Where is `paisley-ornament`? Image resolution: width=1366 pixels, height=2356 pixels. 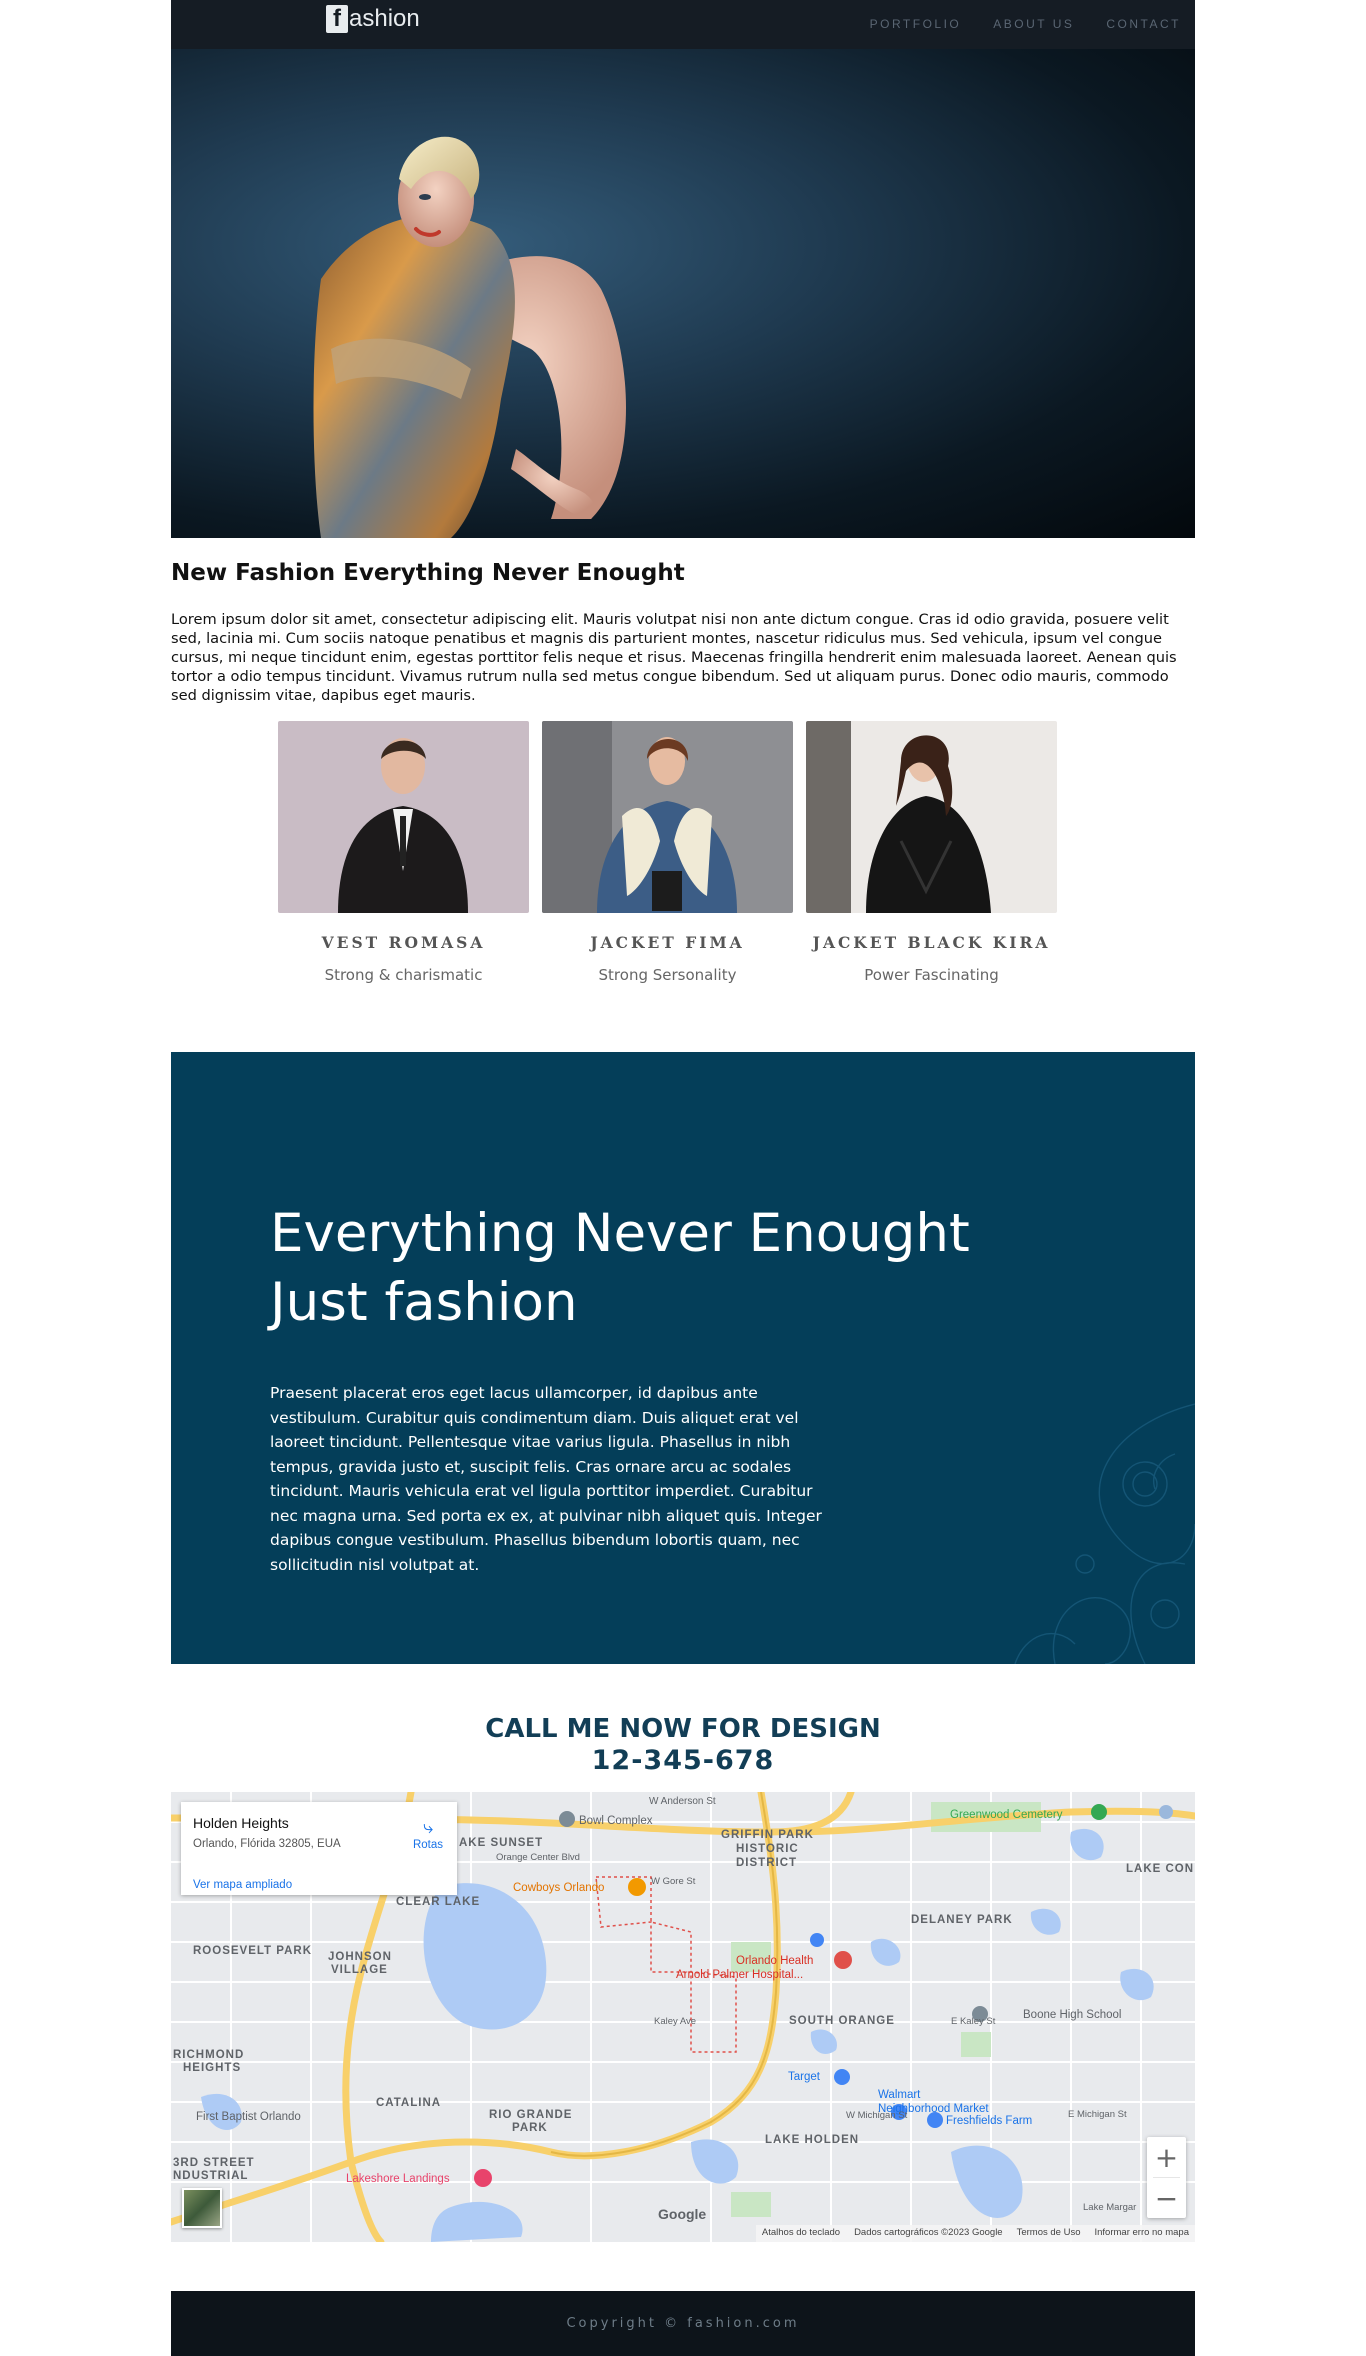 paisley-ornament is located at coordinates (1104, 1533).